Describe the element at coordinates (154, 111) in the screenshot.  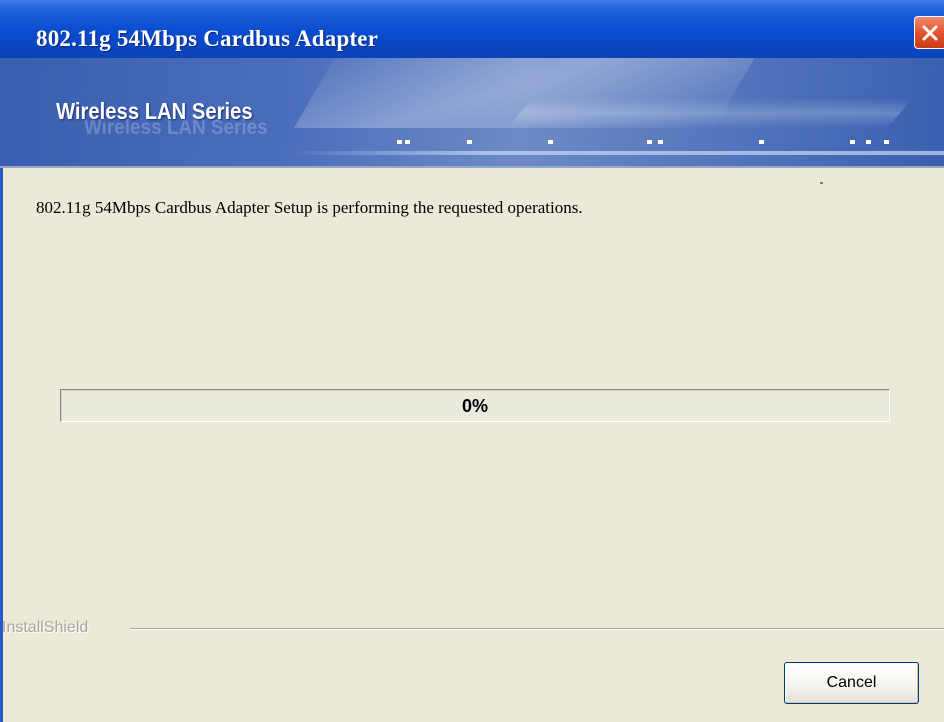
I see `brand-logo-text: Wireless LAN Series` at that location.